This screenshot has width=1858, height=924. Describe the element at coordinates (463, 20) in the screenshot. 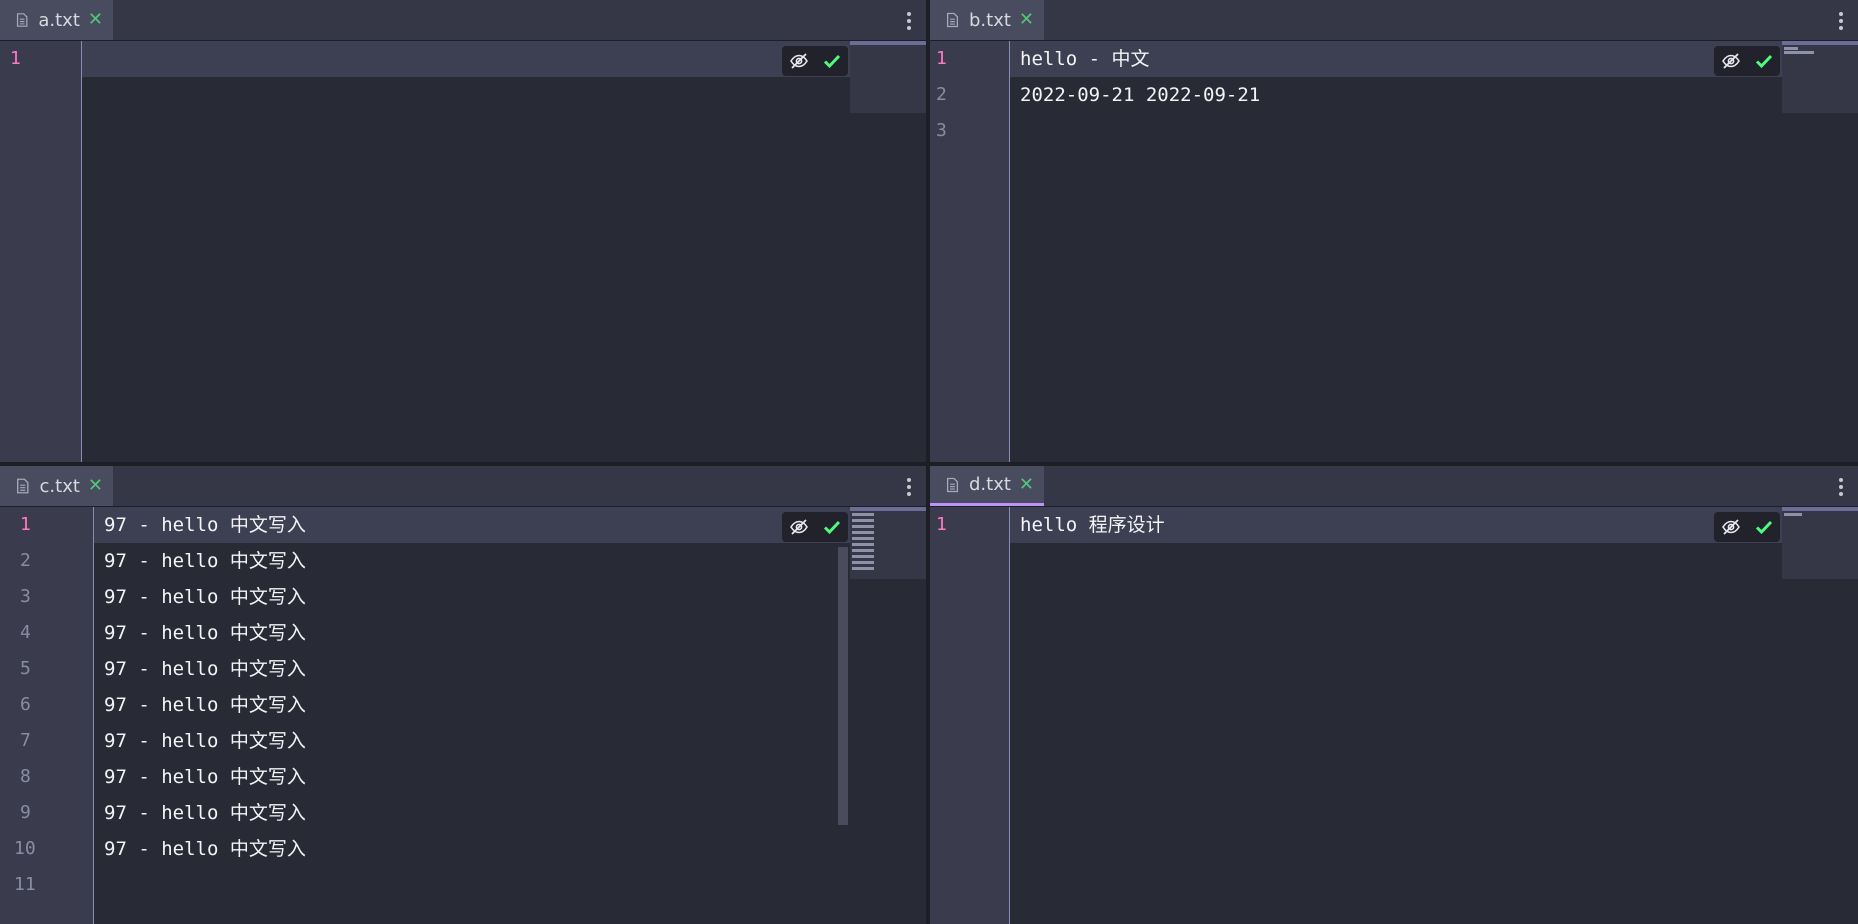

I see `tab-bar: a.txt ✕` at that location.